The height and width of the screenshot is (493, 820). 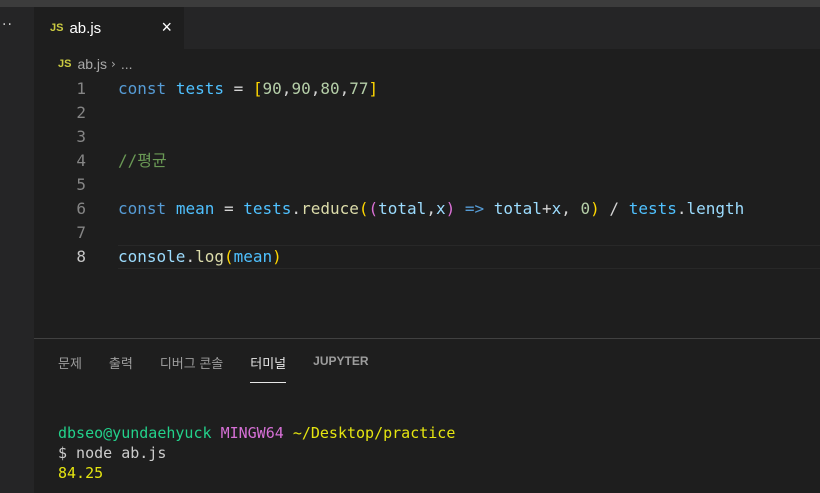 I want to click on code-line: 5, so click(x=427, y=185).